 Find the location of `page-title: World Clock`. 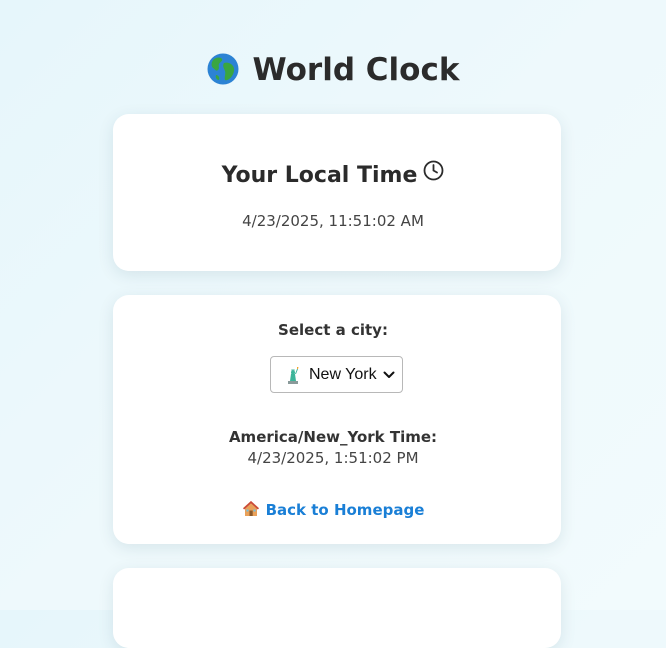

page-title: World Clock is located at coordinates (333, 70).